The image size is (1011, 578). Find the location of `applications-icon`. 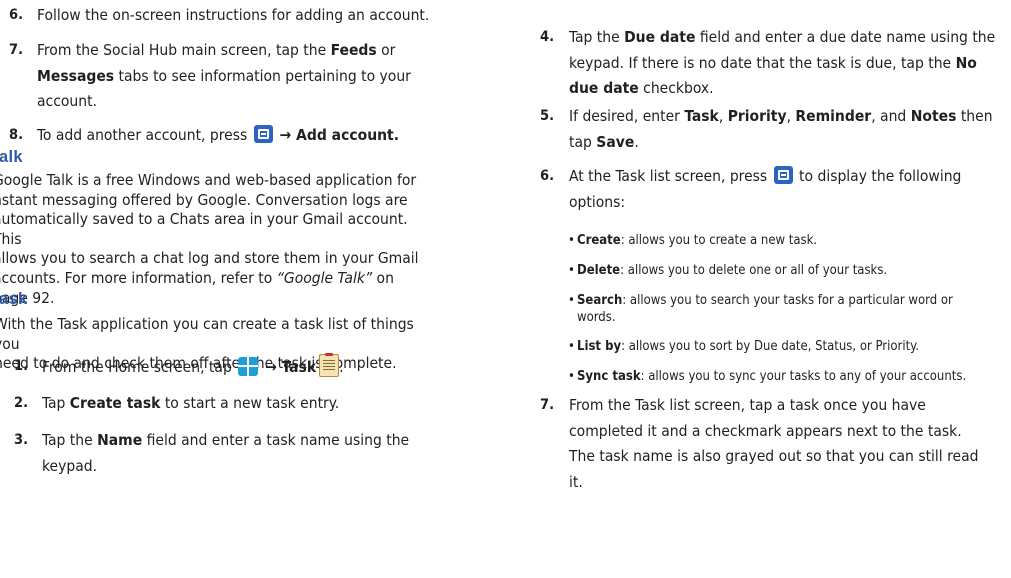

applications-icon is located at coordinates (248, 366).